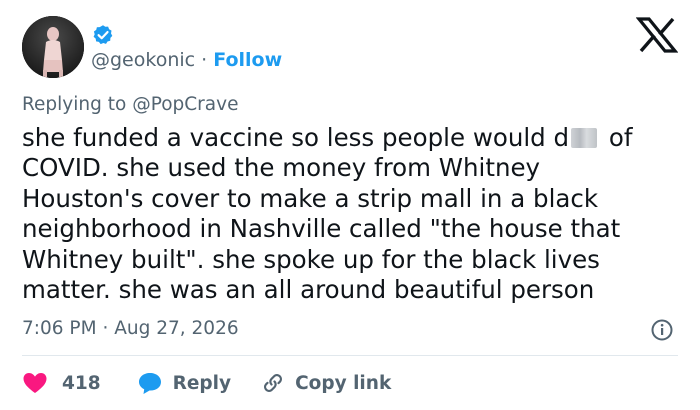 The width and height of the screenshot is (700, 410). I want to click on avatar-image, so click(53, 47).